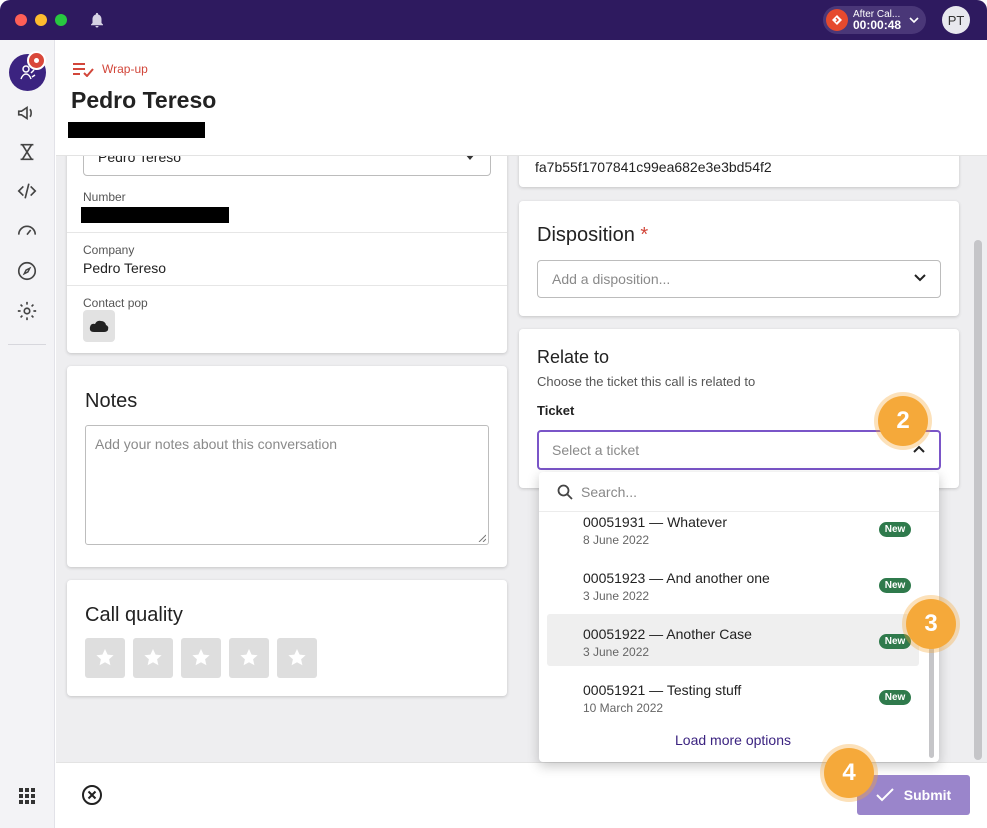 This screenshot has height=828, width=987. I want to click on rail-item-integrations, so click(27, 191).